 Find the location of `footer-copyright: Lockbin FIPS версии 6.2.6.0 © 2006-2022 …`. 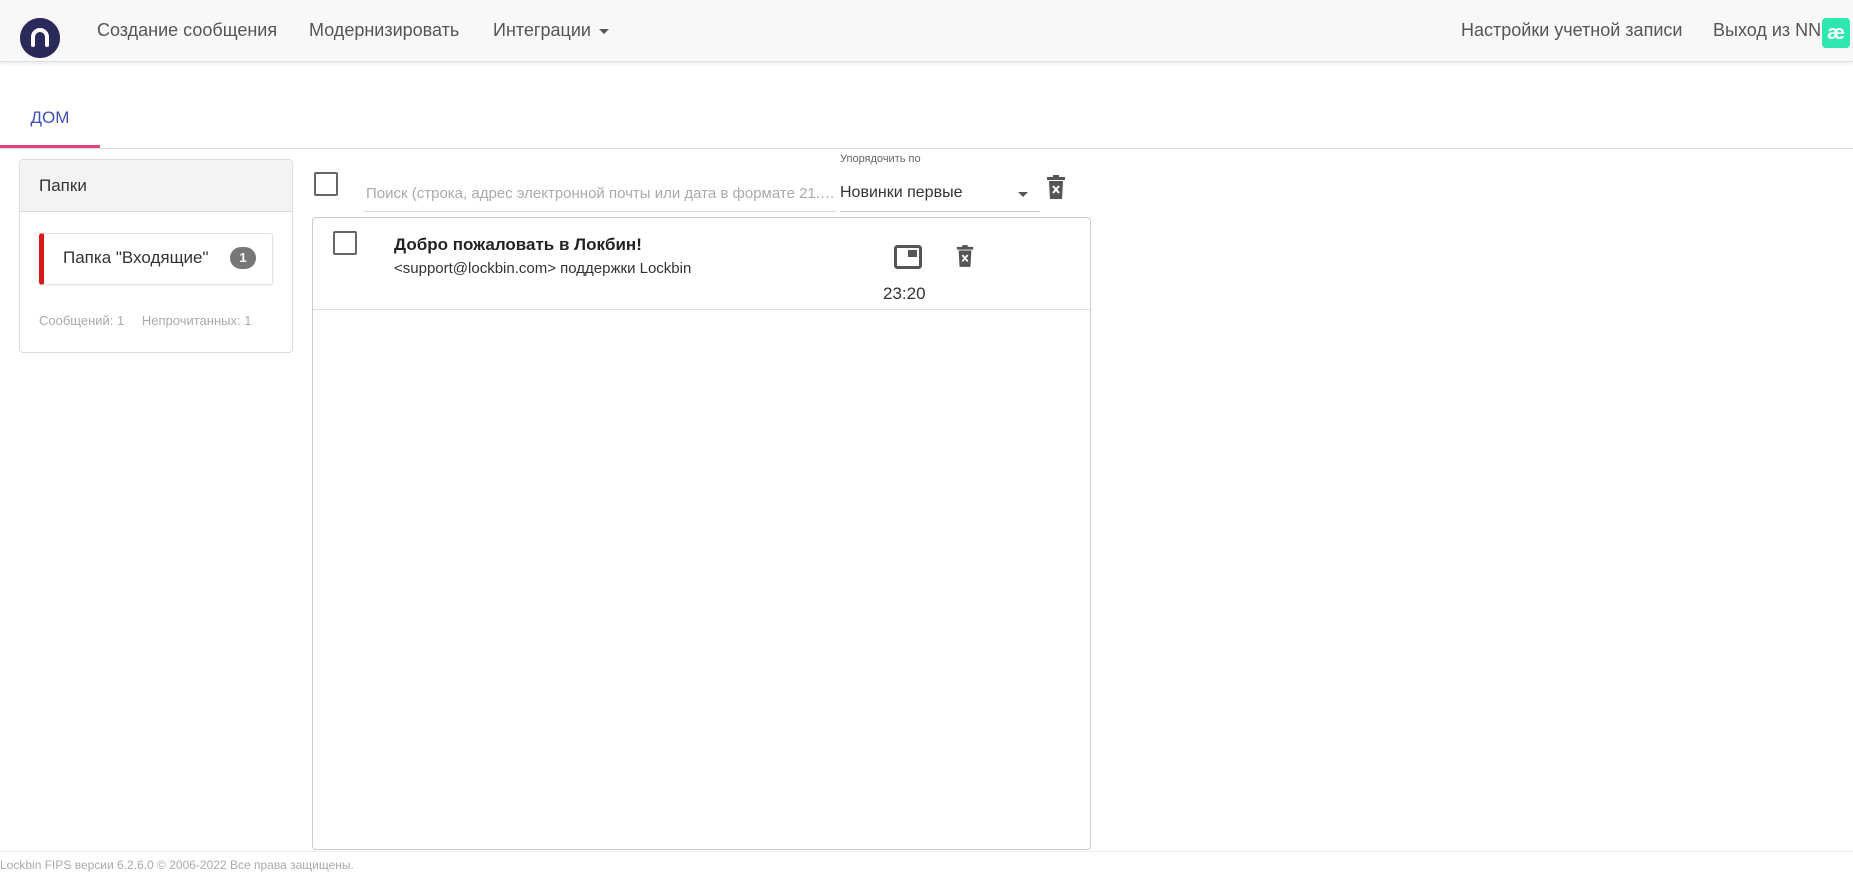

footer-copyright: Lockbin FIPS версии 6.2.6.0 © 2006-2022 … is located at coordinates (177, 865).